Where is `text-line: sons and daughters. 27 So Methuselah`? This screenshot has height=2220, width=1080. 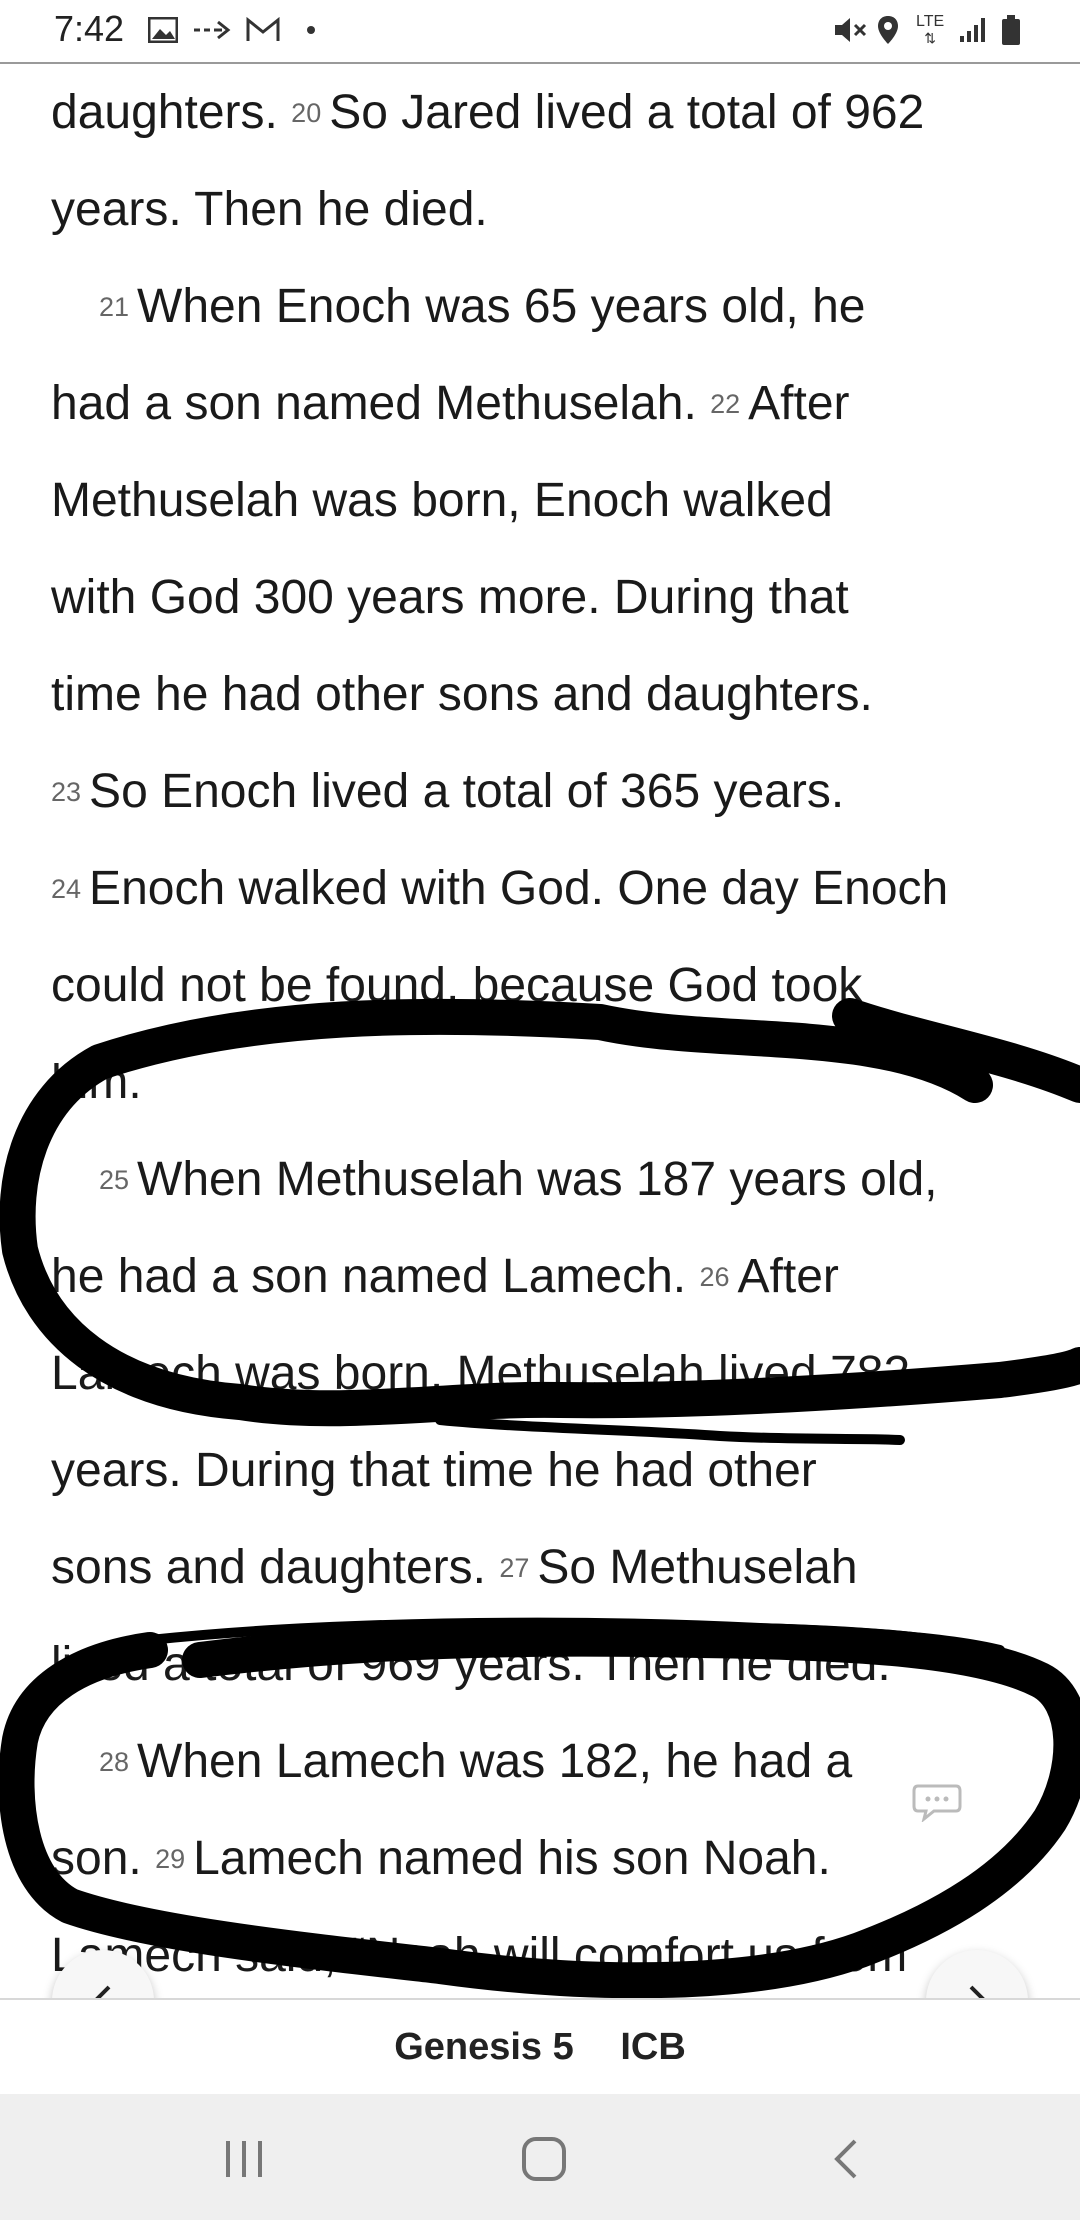
text-line: sons and daughters. 27 So Methuselah is located at coordinates (551, 1567).